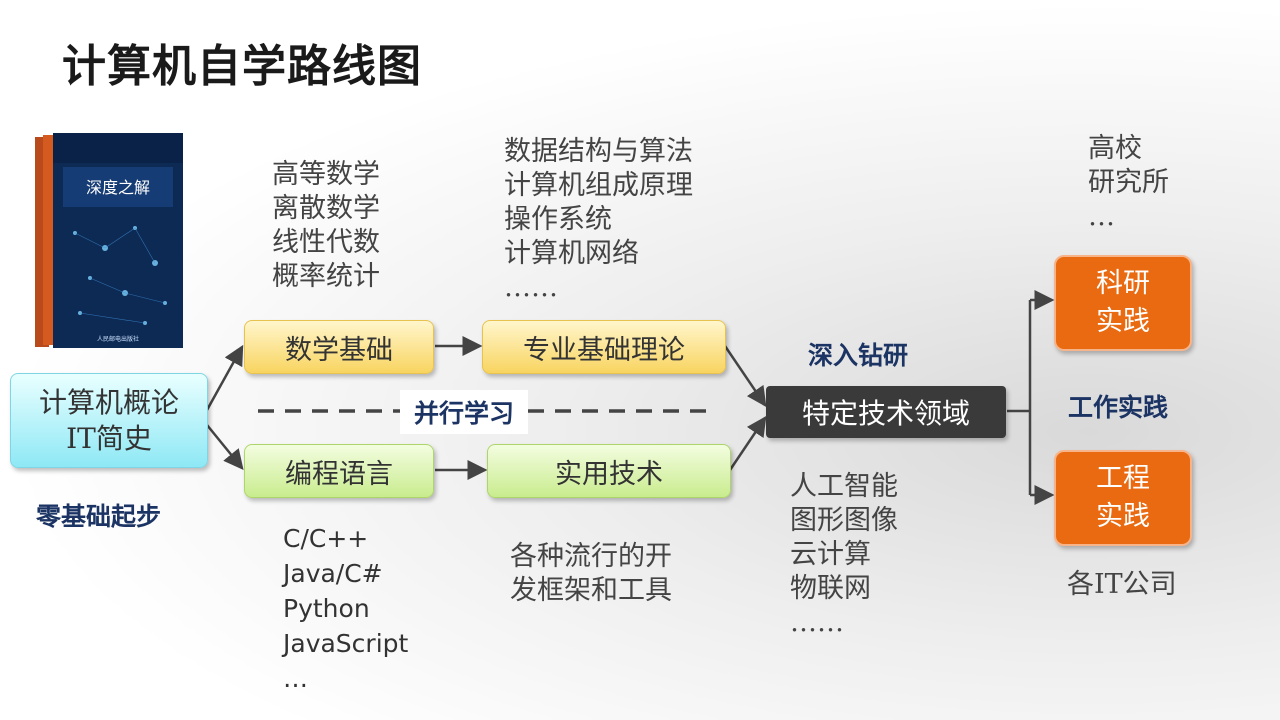 The height and width of the screenshot is (720, 1280). Describe the element at coordinates (464, 412) in the screenshot. I see `parallel-learning-label: 并行学习` at that location.